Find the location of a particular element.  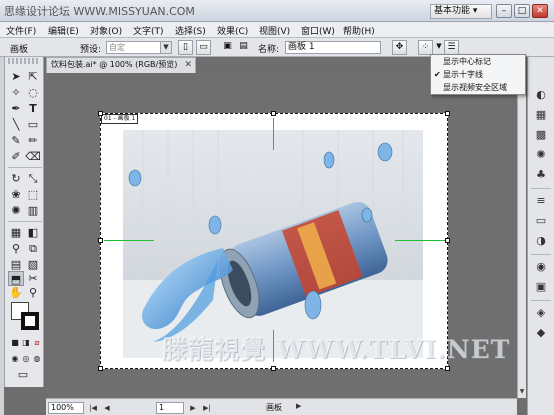

gradient-panel-icon: ▭ is located at coordinates (541, 221).